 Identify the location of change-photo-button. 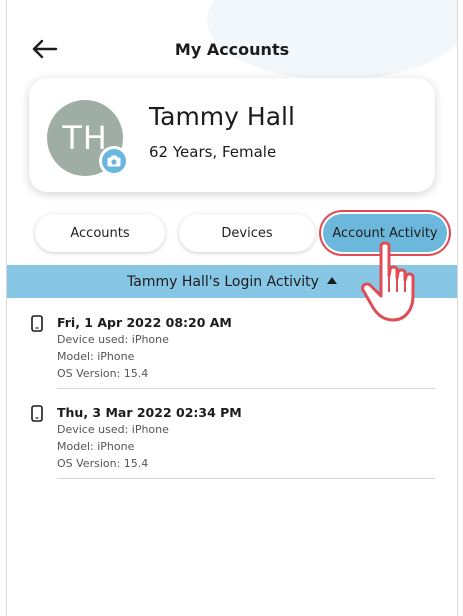
(114, 161).